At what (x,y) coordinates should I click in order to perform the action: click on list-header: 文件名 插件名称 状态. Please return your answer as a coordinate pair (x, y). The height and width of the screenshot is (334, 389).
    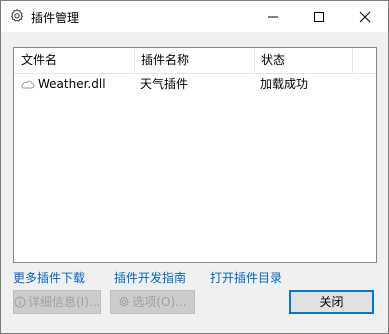
    Looking at the image, I should click on (195, 61).